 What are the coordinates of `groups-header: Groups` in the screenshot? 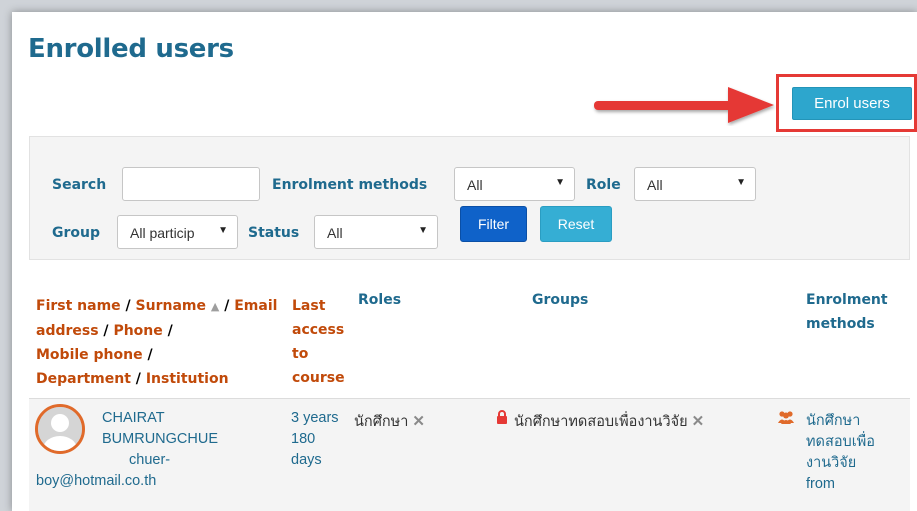 It's located at (560, 300).